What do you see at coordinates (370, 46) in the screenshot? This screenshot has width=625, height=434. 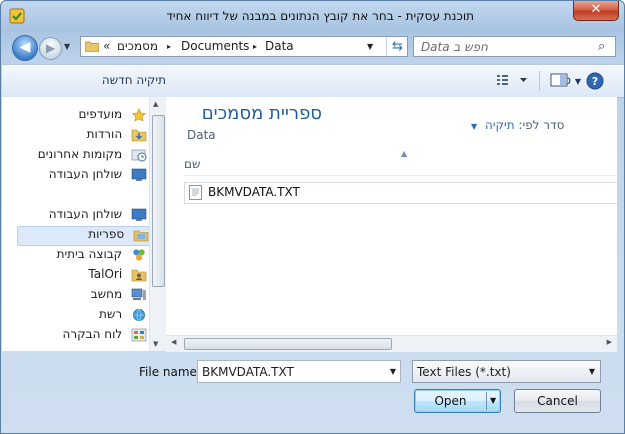 I see `address-dropdown-icon: ▼` at bounding box center [370, 46].